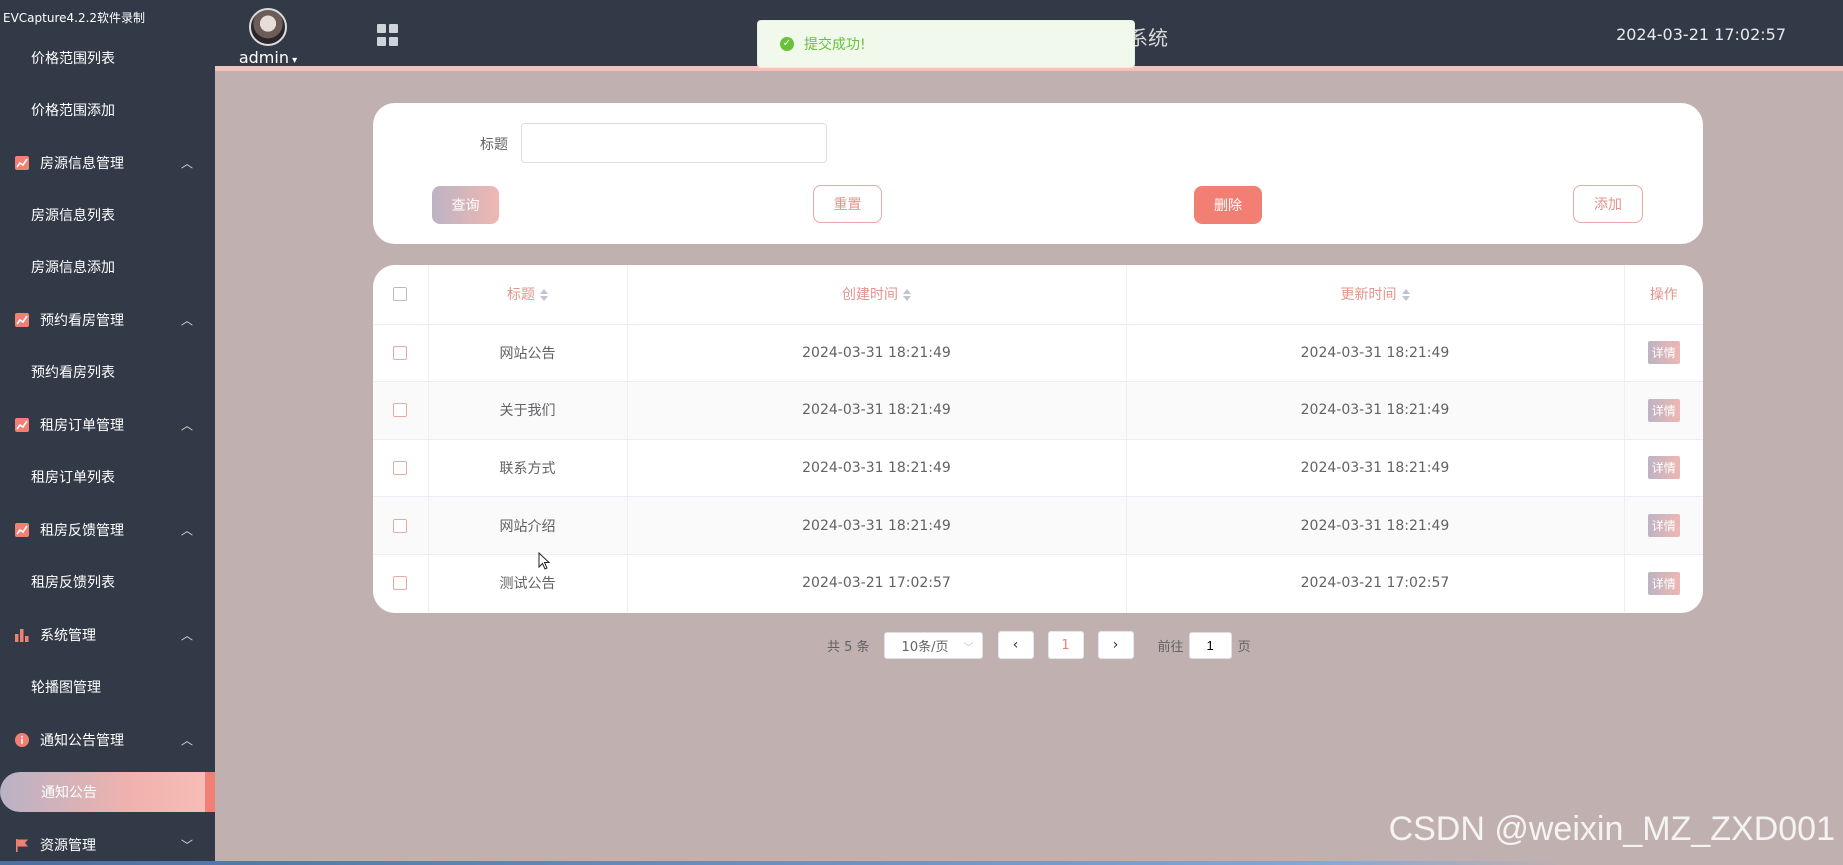  I want to click on sidebar-item-label: 房源信息添加, so click(73, 268).